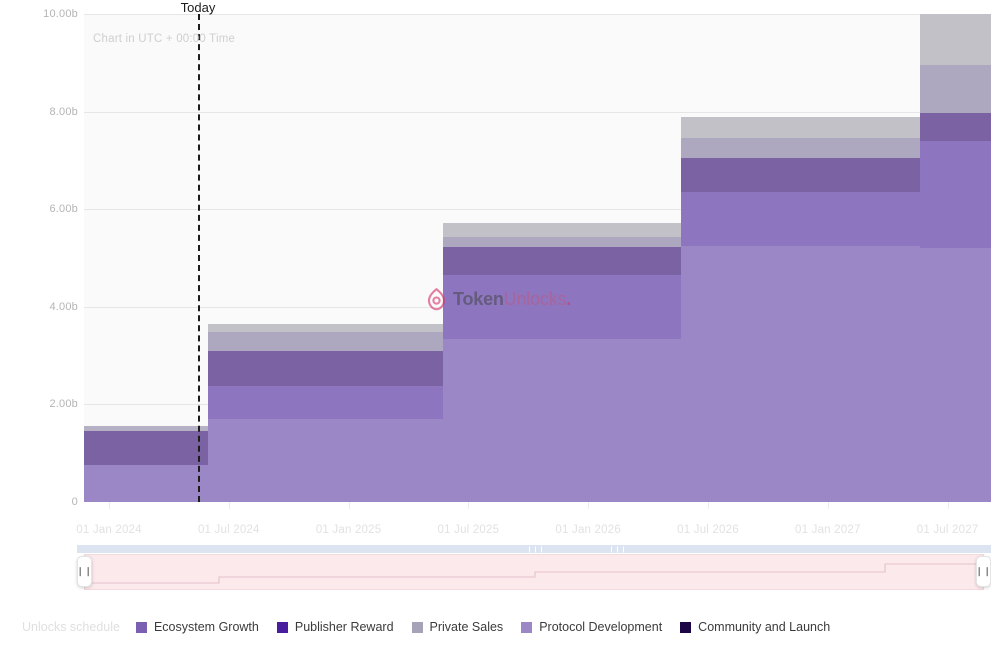  I want to click on x-axis-tick-label: 01 Jan 2027, so click(828, 530).